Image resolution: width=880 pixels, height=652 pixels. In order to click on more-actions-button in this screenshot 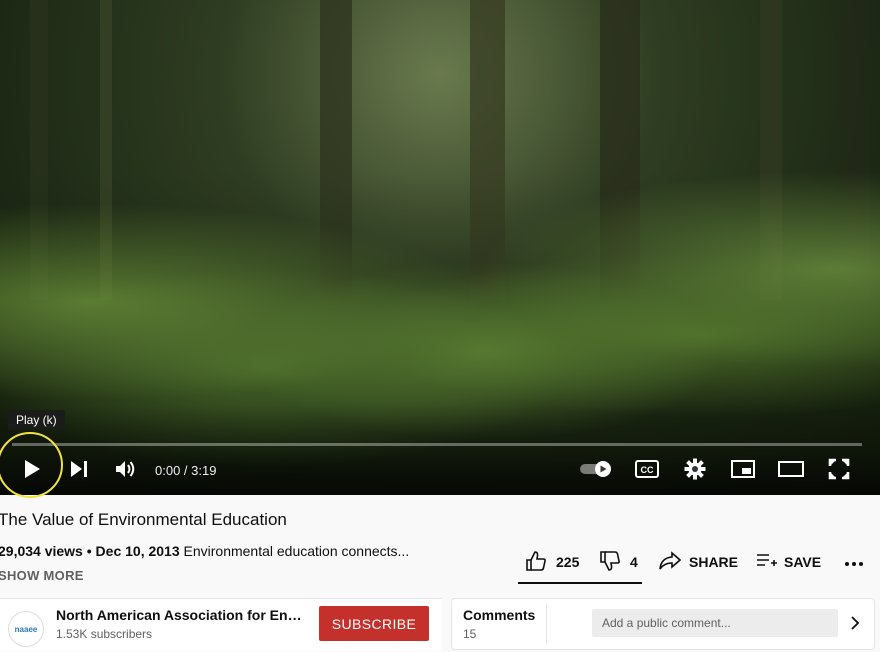, I will do `click(854, 562)`.